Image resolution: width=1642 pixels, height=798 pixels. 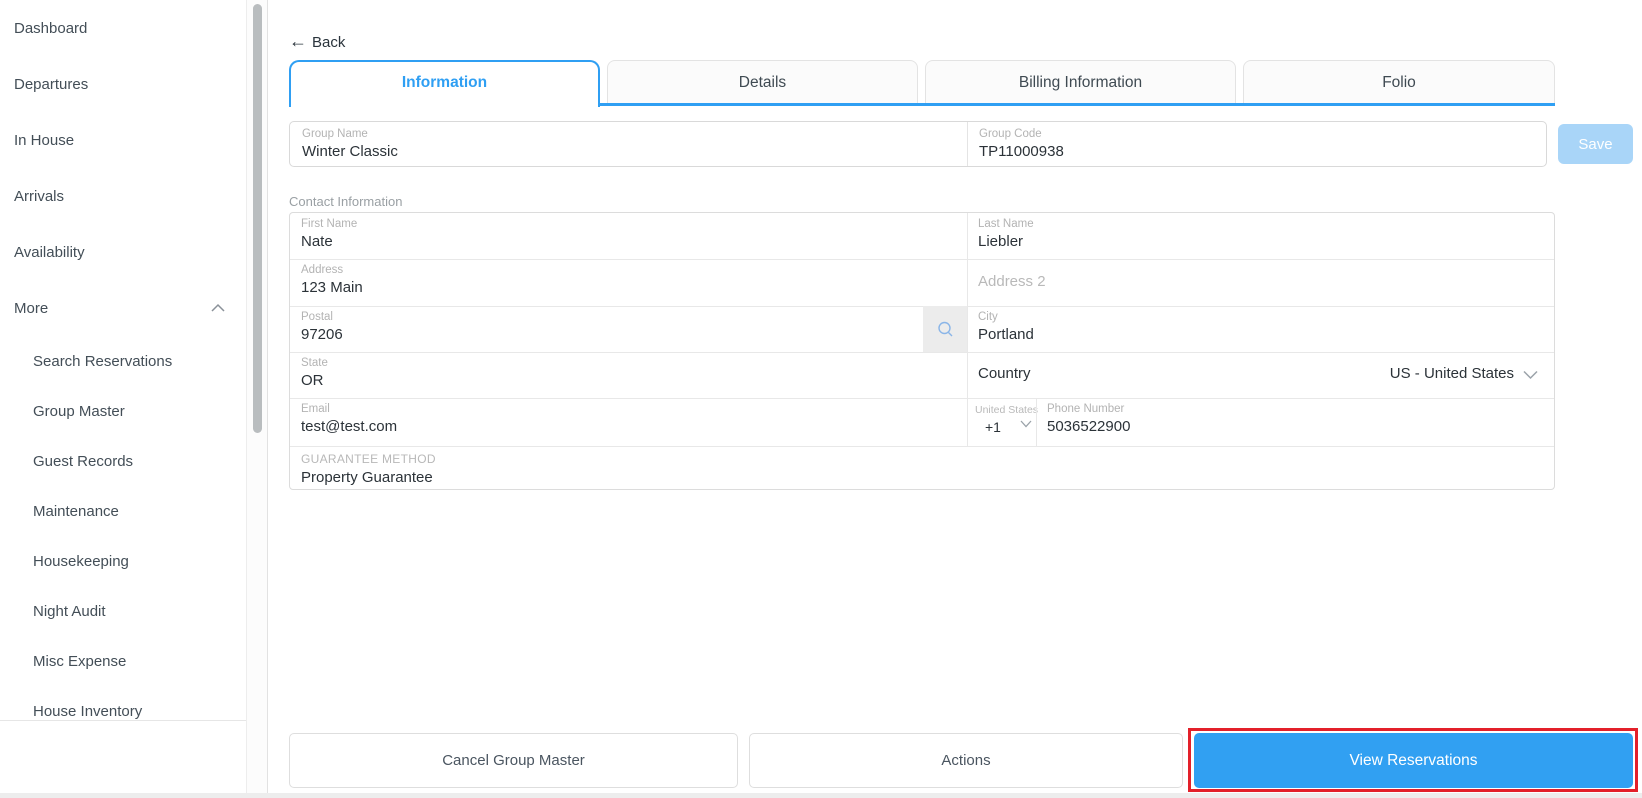 What do you see at coordinates (368, 459) in the screenshot?
I see `guarantee-method-label: GUARANTEE METHOD` at bounding box center [368, 459].